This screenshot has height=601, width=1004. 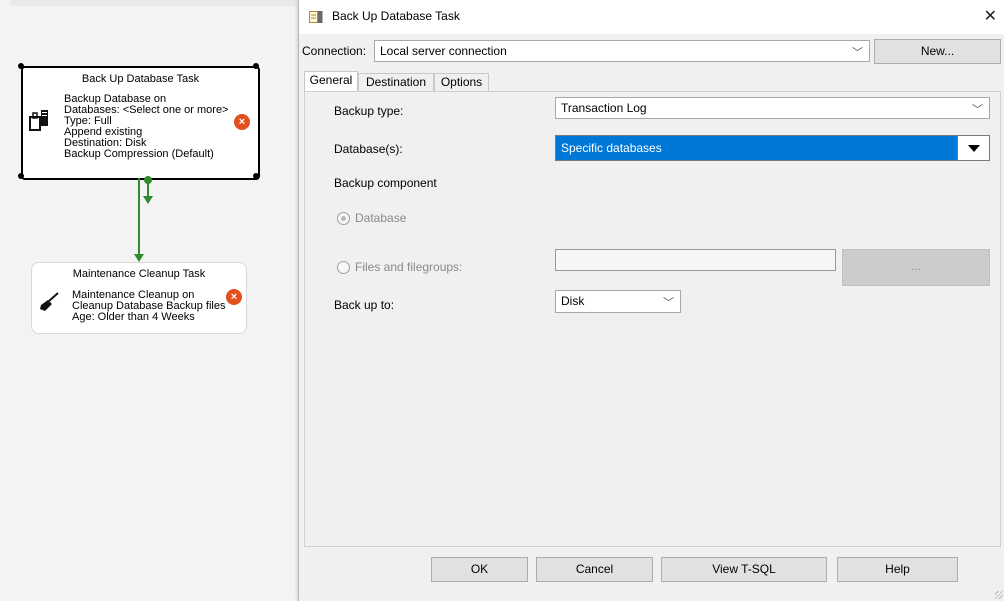 I want to click on backup-component-label: Backup component, so click(x=385, y=183).